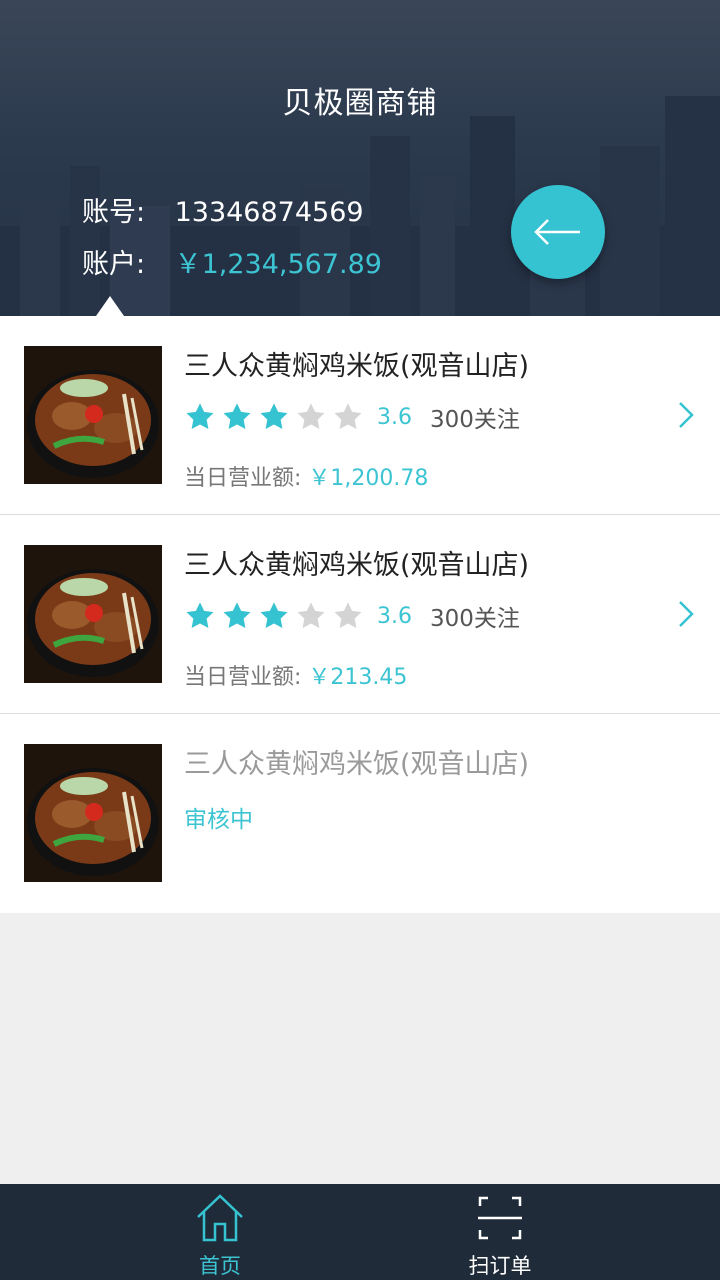 The image size is (720, 1280). Describe the element at coordinates (360, 1232) in the screenshot. I see `bottom-tab-bar: 首页 扫订单` at that location.